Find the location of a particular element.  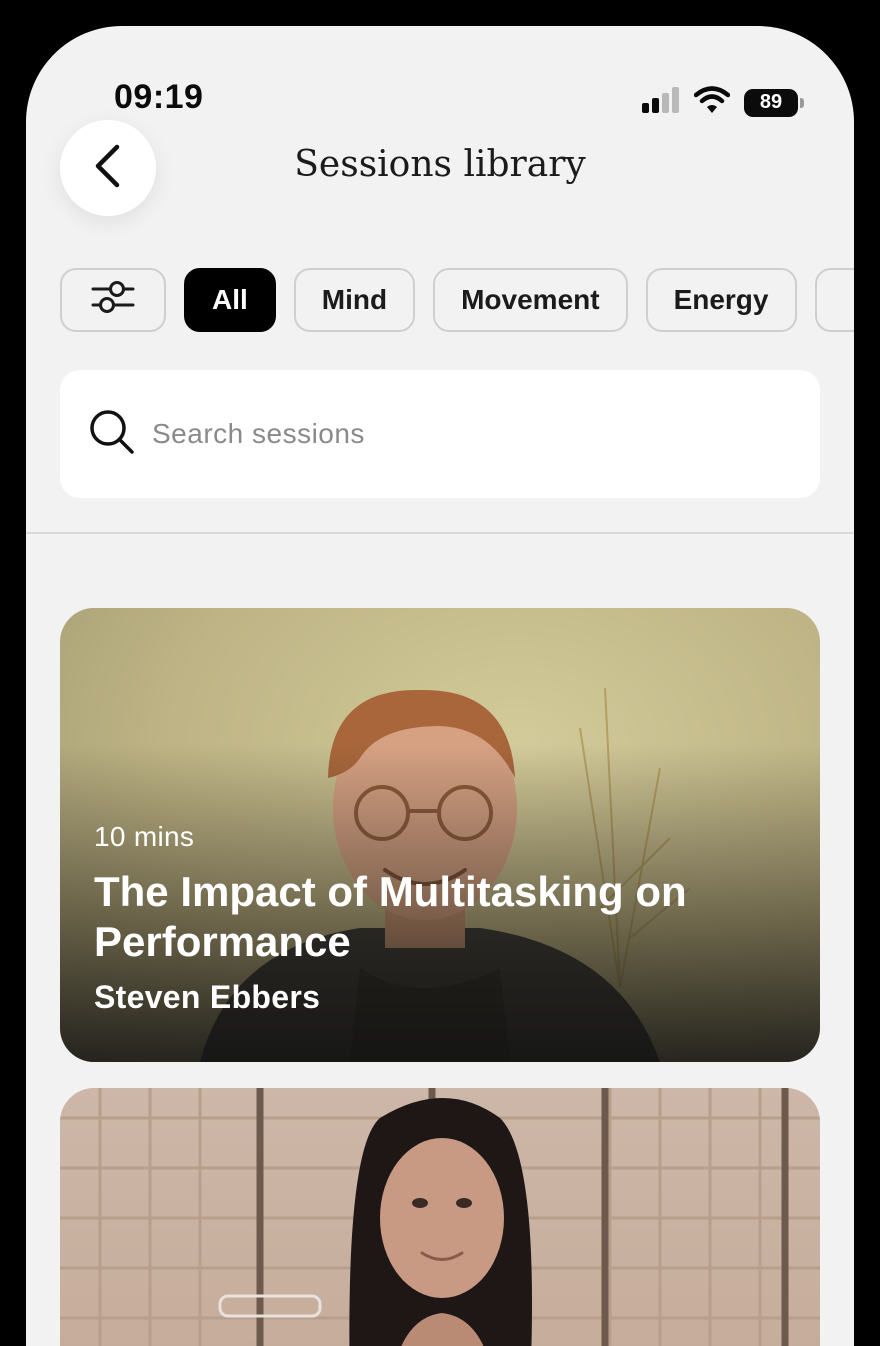

filter-settings-button is located at coordinates (113, 300).